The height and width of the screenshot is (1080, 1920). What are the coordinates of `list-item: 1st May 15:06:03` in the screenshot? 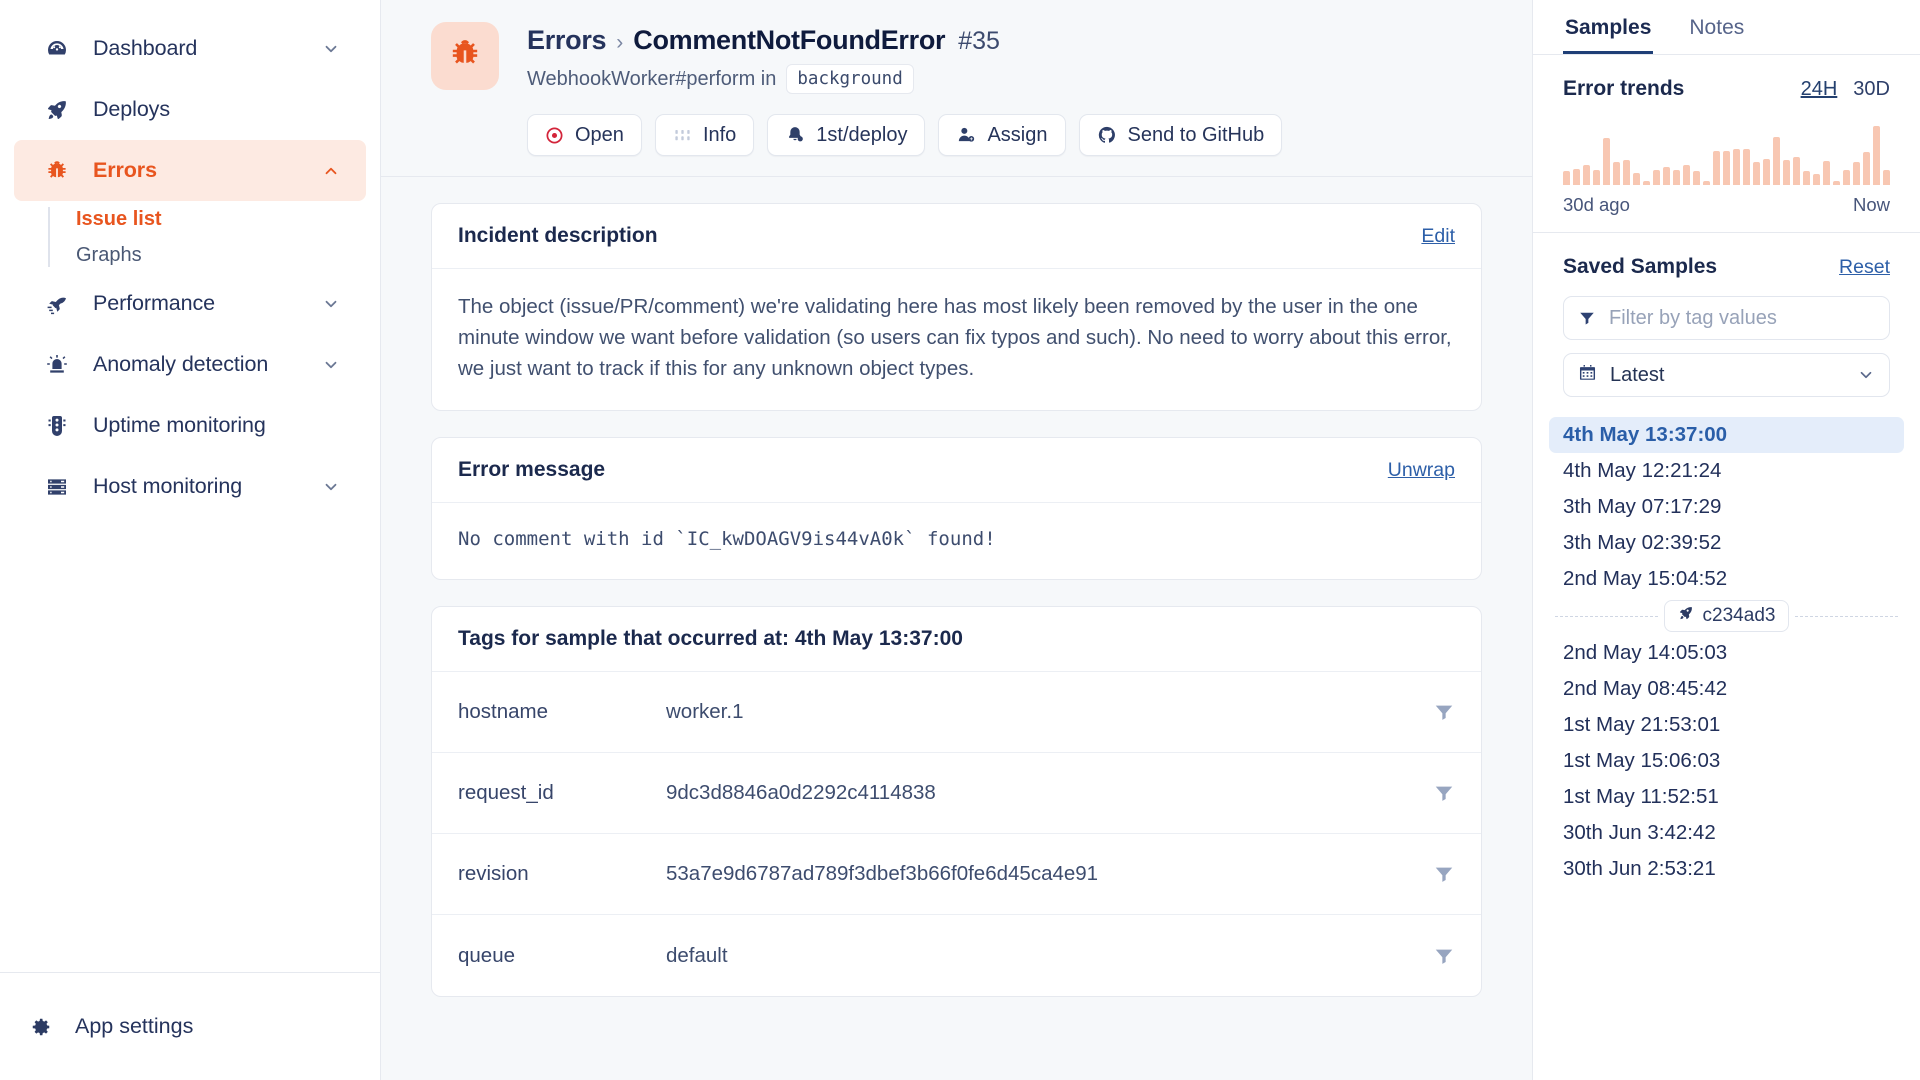 It's located at (1726, 761).